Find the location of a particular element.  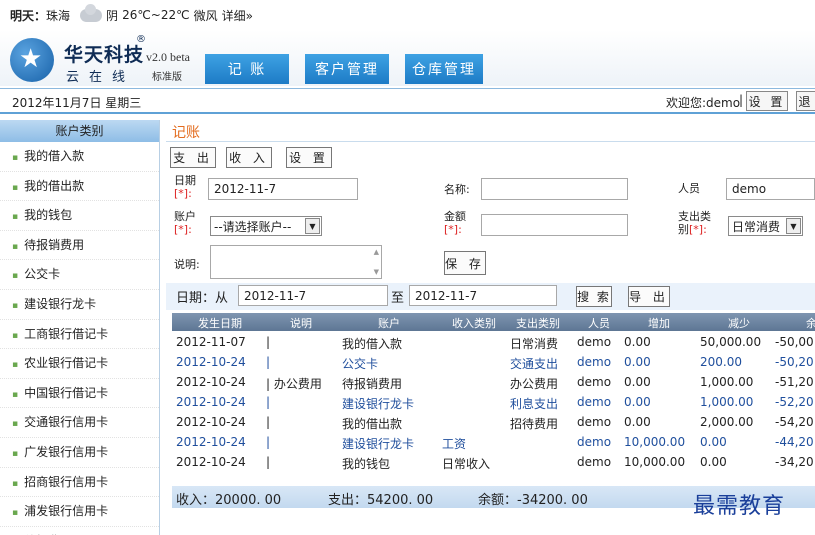

col-account: 账户 is located at coordinates (389, 323).